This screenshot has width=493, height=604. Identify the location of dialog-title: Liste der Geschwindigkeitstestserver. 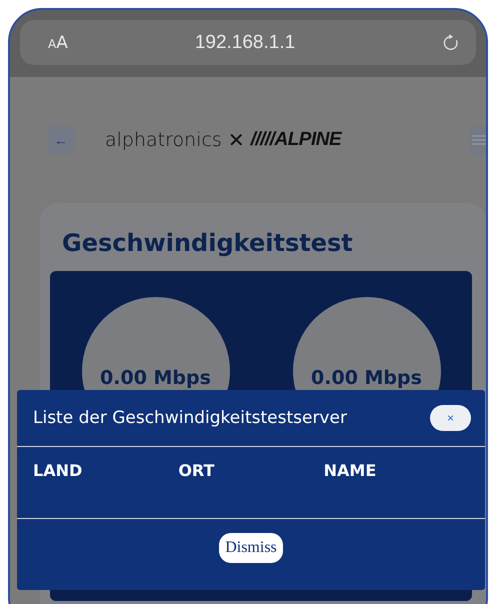
(190, 418).